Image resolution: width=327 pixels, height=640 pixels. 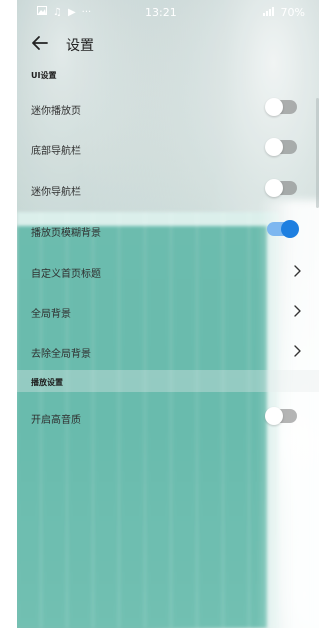 I want to click on mini-player-page-toggle, so click(x=281, y=107).